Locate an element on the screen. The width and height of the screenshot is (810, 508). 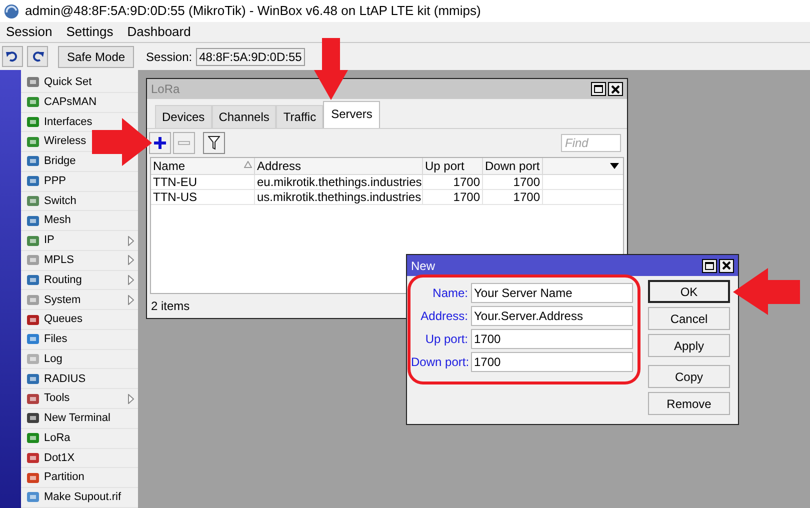
sidebar-item: Dot1X is located at coordinates (79, 458).